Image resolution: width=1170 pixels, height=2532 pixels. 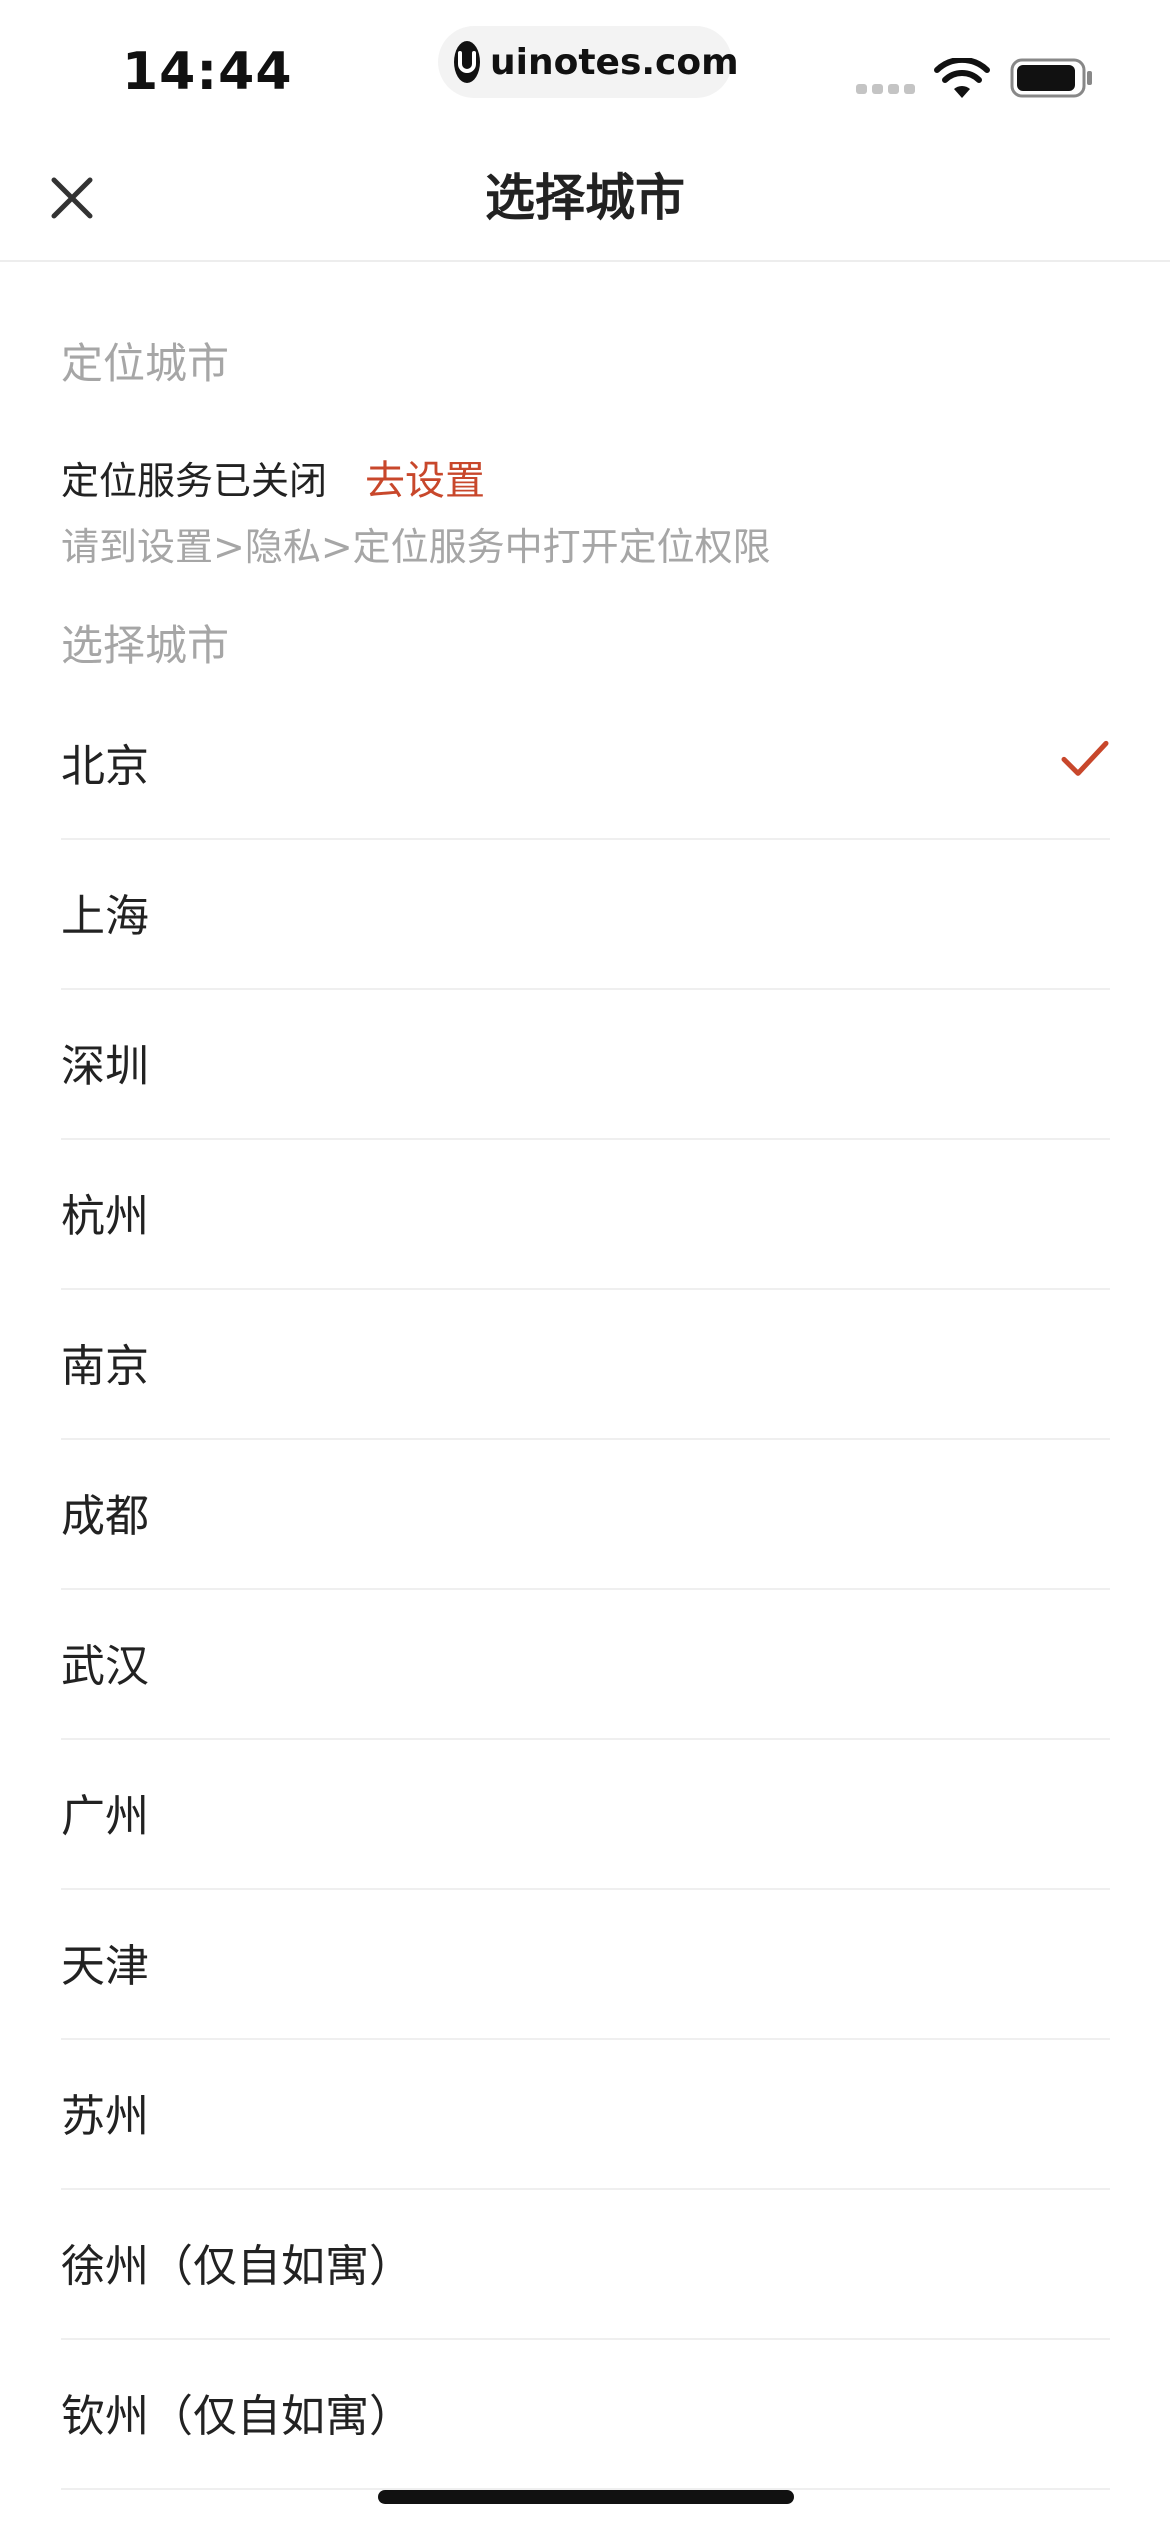 What do you see at coordinates (585, 1815) in the screenshot?
I see `city-item-guangzhou: 广州` at bounding box center [585, 1815].